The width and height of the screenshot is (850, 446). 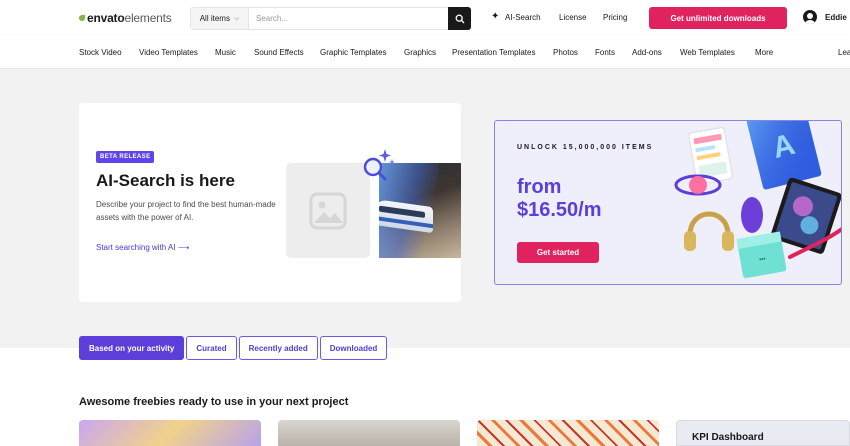 I want to click on sparkle-icon: ✦, so click(x=495, y=16).